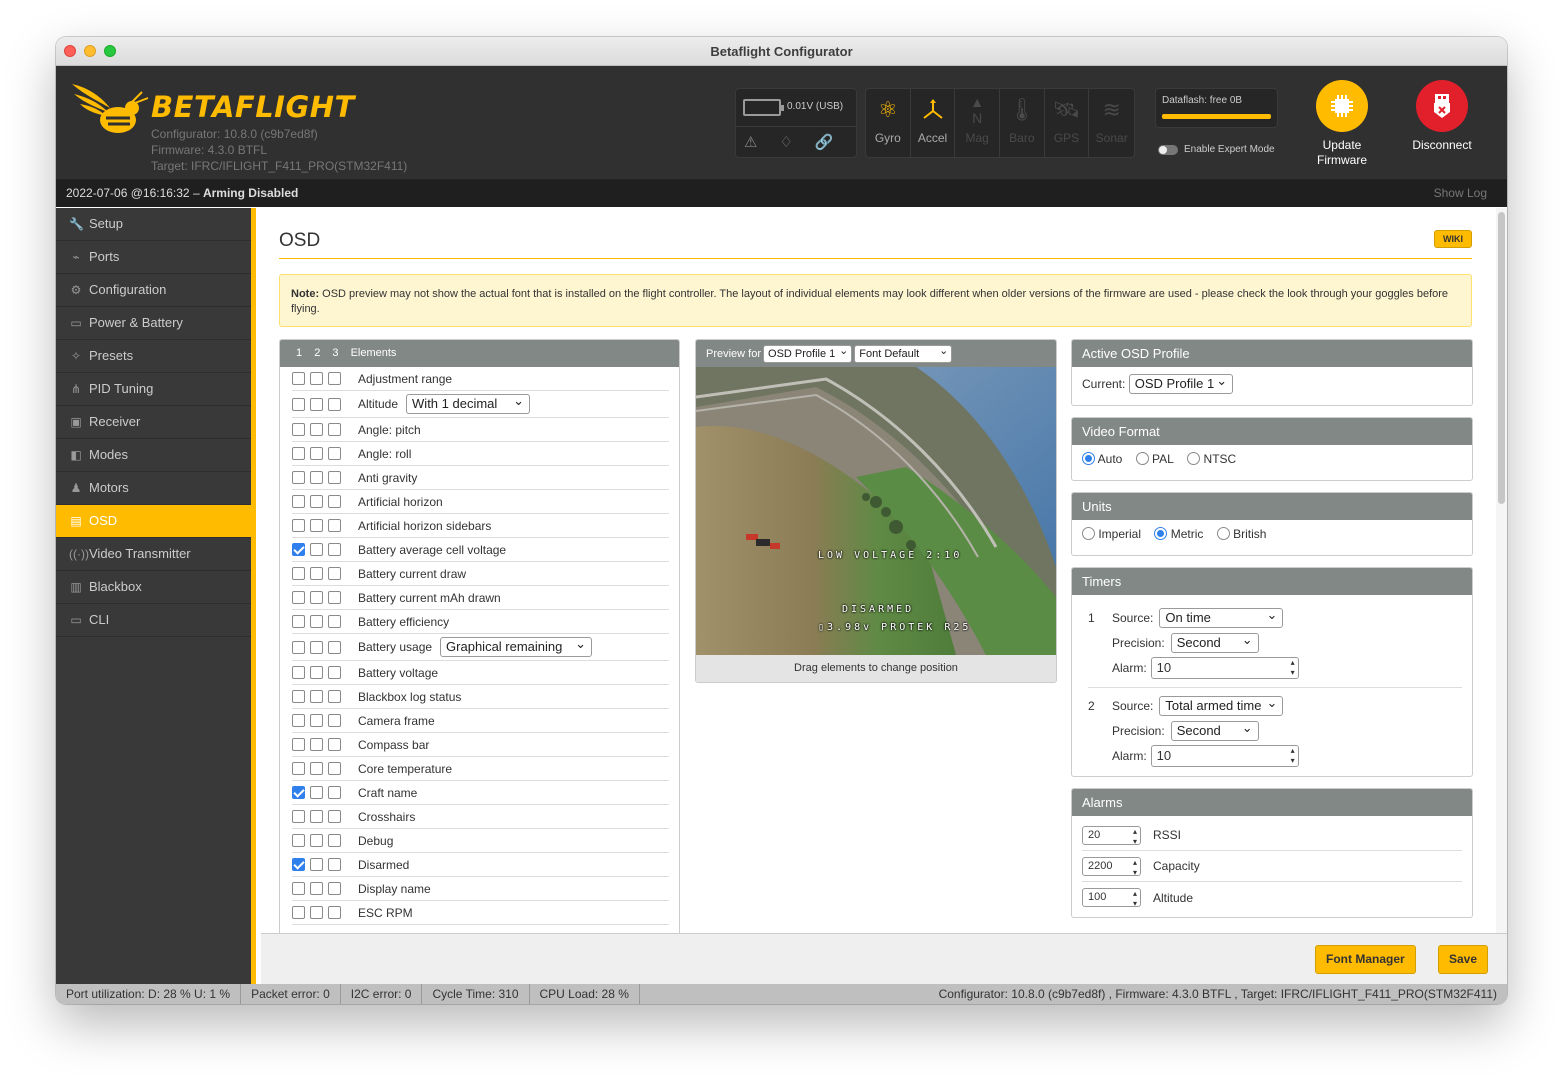 The width and height of the screenshot is (1563, 1078). What do you see at coordinates (70, 51) in the screenshot?
I see `close-window-button` at bounding box center [70, 51].